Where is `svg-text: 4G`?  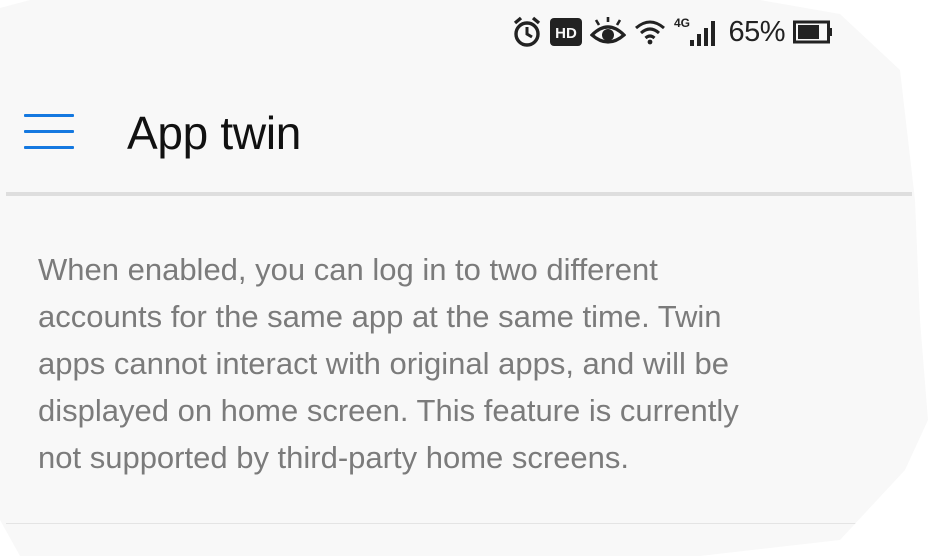
svg-text: 4G is located at coordinates (682, 23).